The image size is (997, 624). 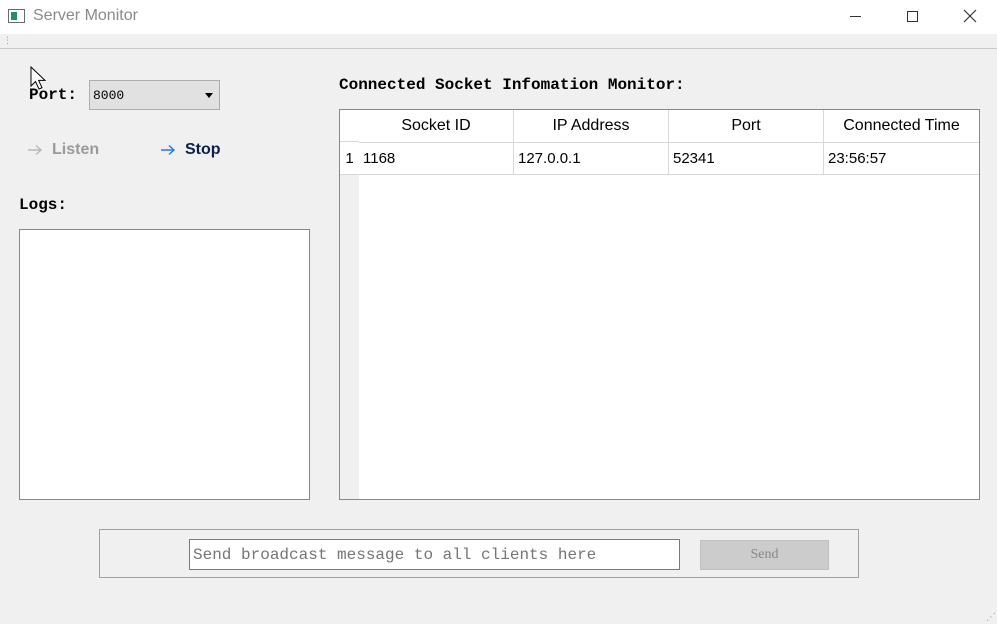 What do you see at coordinates (434, 554) in the screenshot?
I see `broadcast-message-input` at bounding box center [434, 554].